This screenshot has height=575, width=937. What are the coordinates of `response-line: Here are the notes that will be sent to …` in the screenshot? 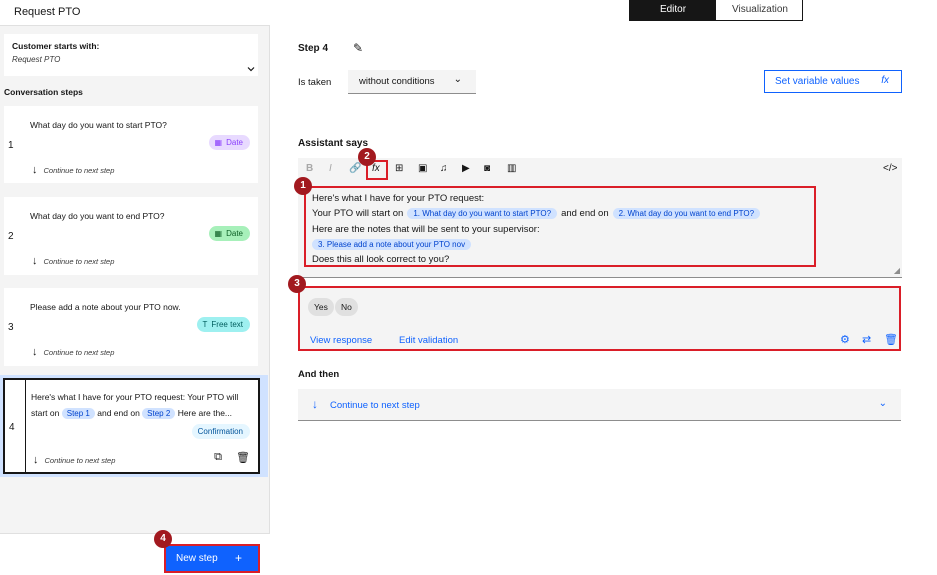 It's located at (426, 229).